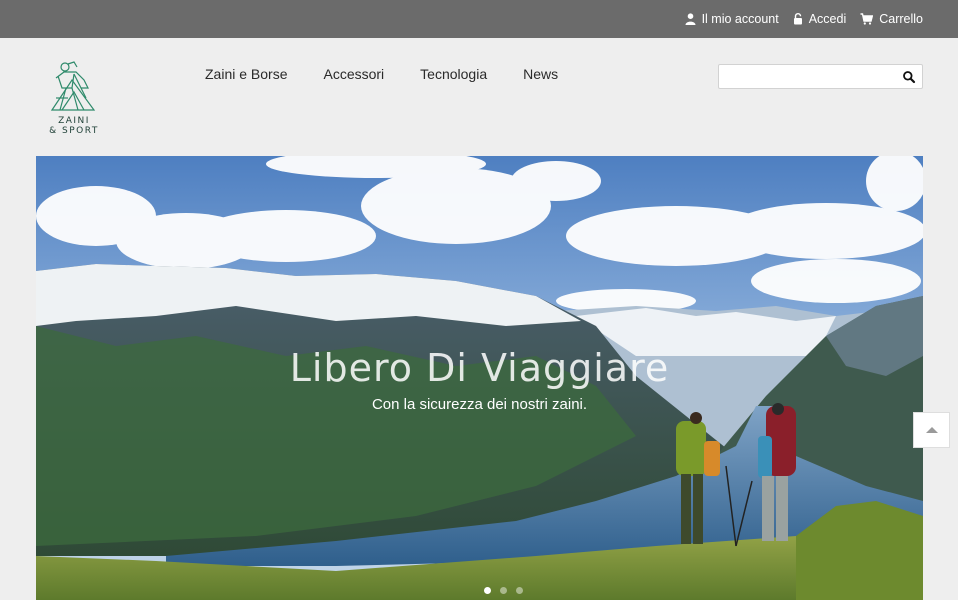  Describe the element at coordinates (909, 77) in the screenshot. I see `search-icon` at that location.